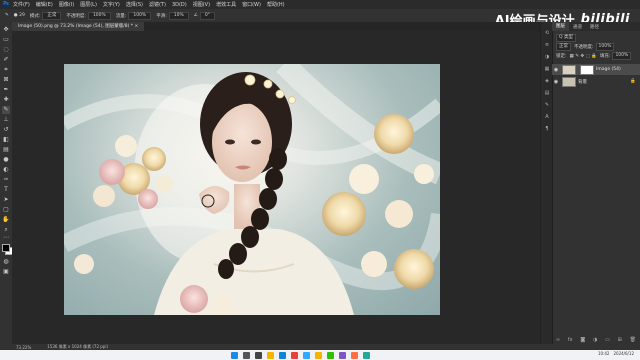 The width and height of the screenshot is (640, 360). What do you see at coordinates (136, 26) in the screenshot?
I see `close-icon: ×` at bounding box center [136, 26].